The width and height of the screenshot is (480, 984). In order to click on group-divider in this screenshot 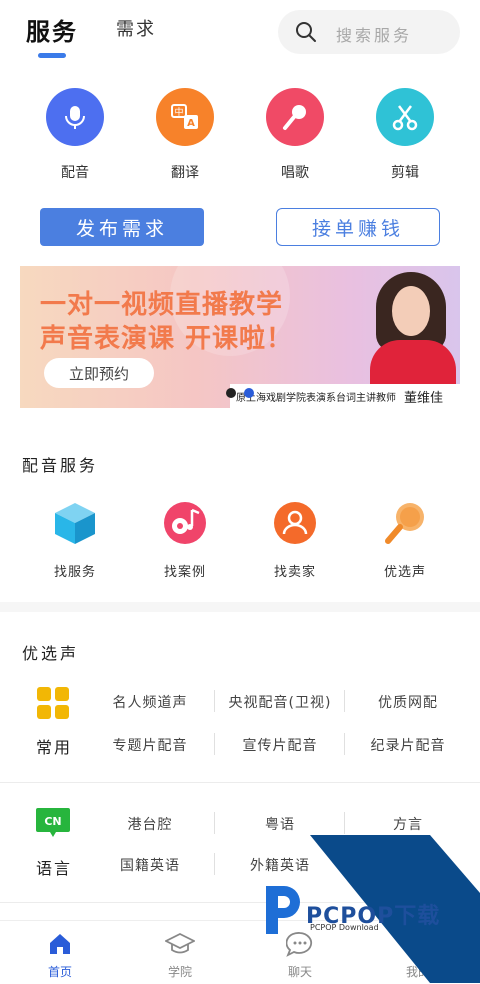, I will do `click(240, 782)`.